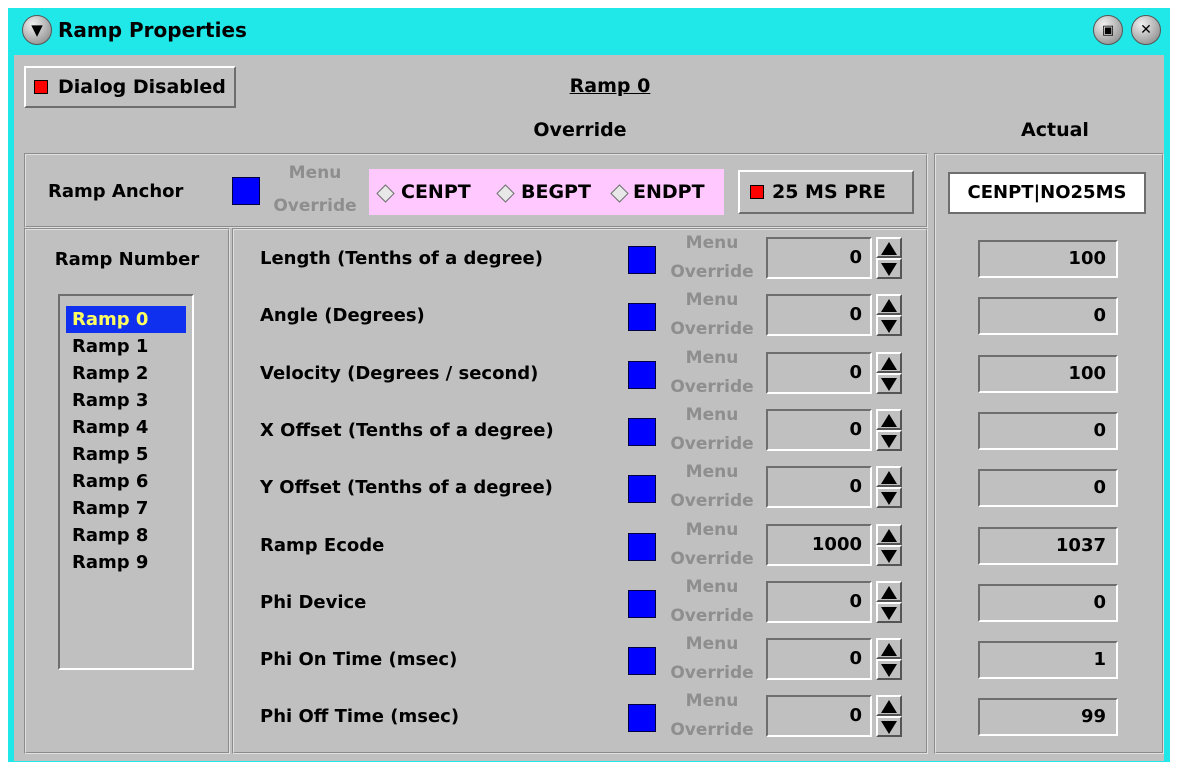 This screenshot has width=1180, height=769. I want to click on param-actual-value: 1, so click(1048, 660).